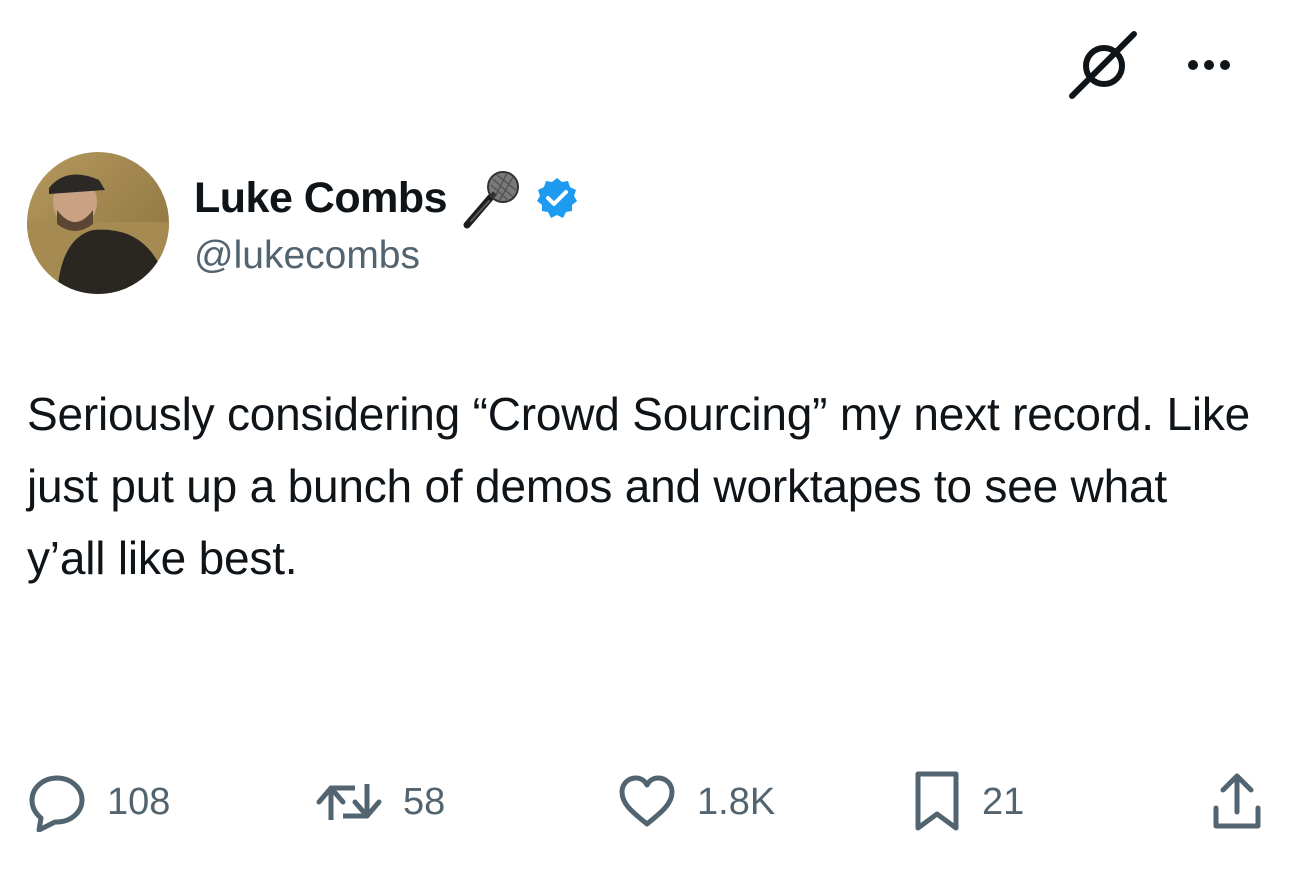 The height and width of the screenshot is (896, 1290). Describe the element at coordinates (1102, 65) in the screenshot. I see `grok-icon` at that location.